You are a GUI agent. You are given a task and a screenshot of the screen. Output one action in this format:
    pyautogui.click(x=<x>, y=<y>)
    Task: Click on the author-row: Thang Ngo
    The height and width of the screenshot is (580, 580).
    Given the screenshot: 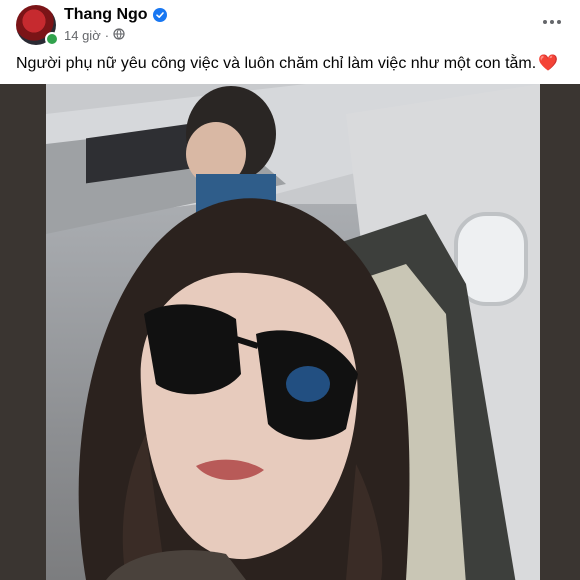 What is the action you would take?
    pyautogui.click(x=115, y=15)
    